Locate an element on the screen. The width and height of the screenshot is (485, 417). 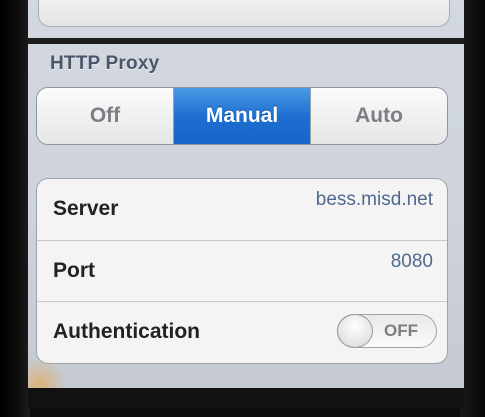
photo-dark-bottom is located at coordinates (246, 398).